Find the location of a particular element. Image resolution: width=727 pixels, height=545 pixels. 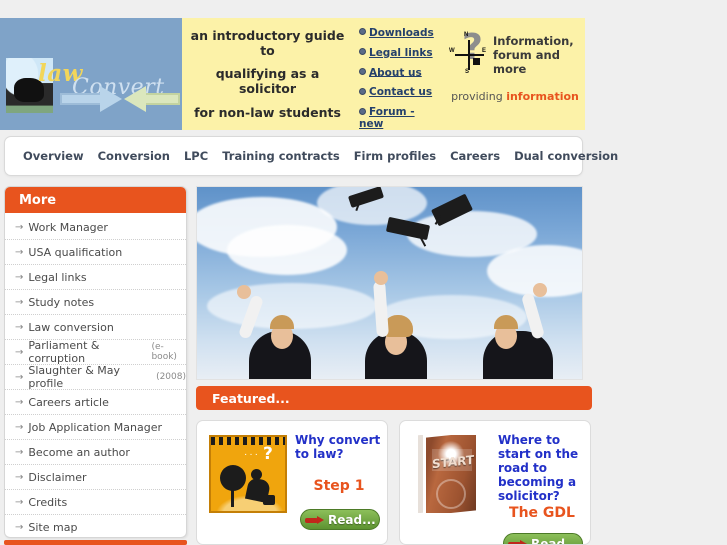

sidebar-bottom-bar is located at coordinates (95, 542).